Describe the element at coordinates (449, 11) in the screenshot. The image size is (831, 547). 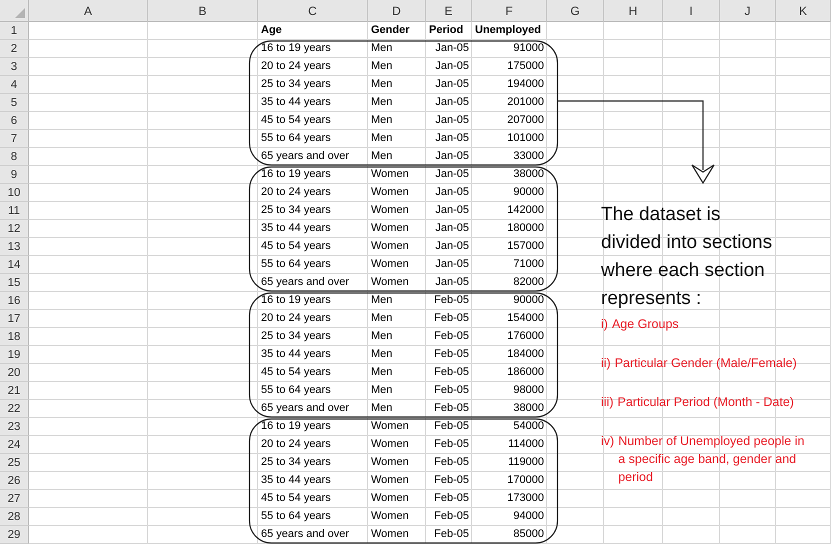
I see `column-header: E` at that location.